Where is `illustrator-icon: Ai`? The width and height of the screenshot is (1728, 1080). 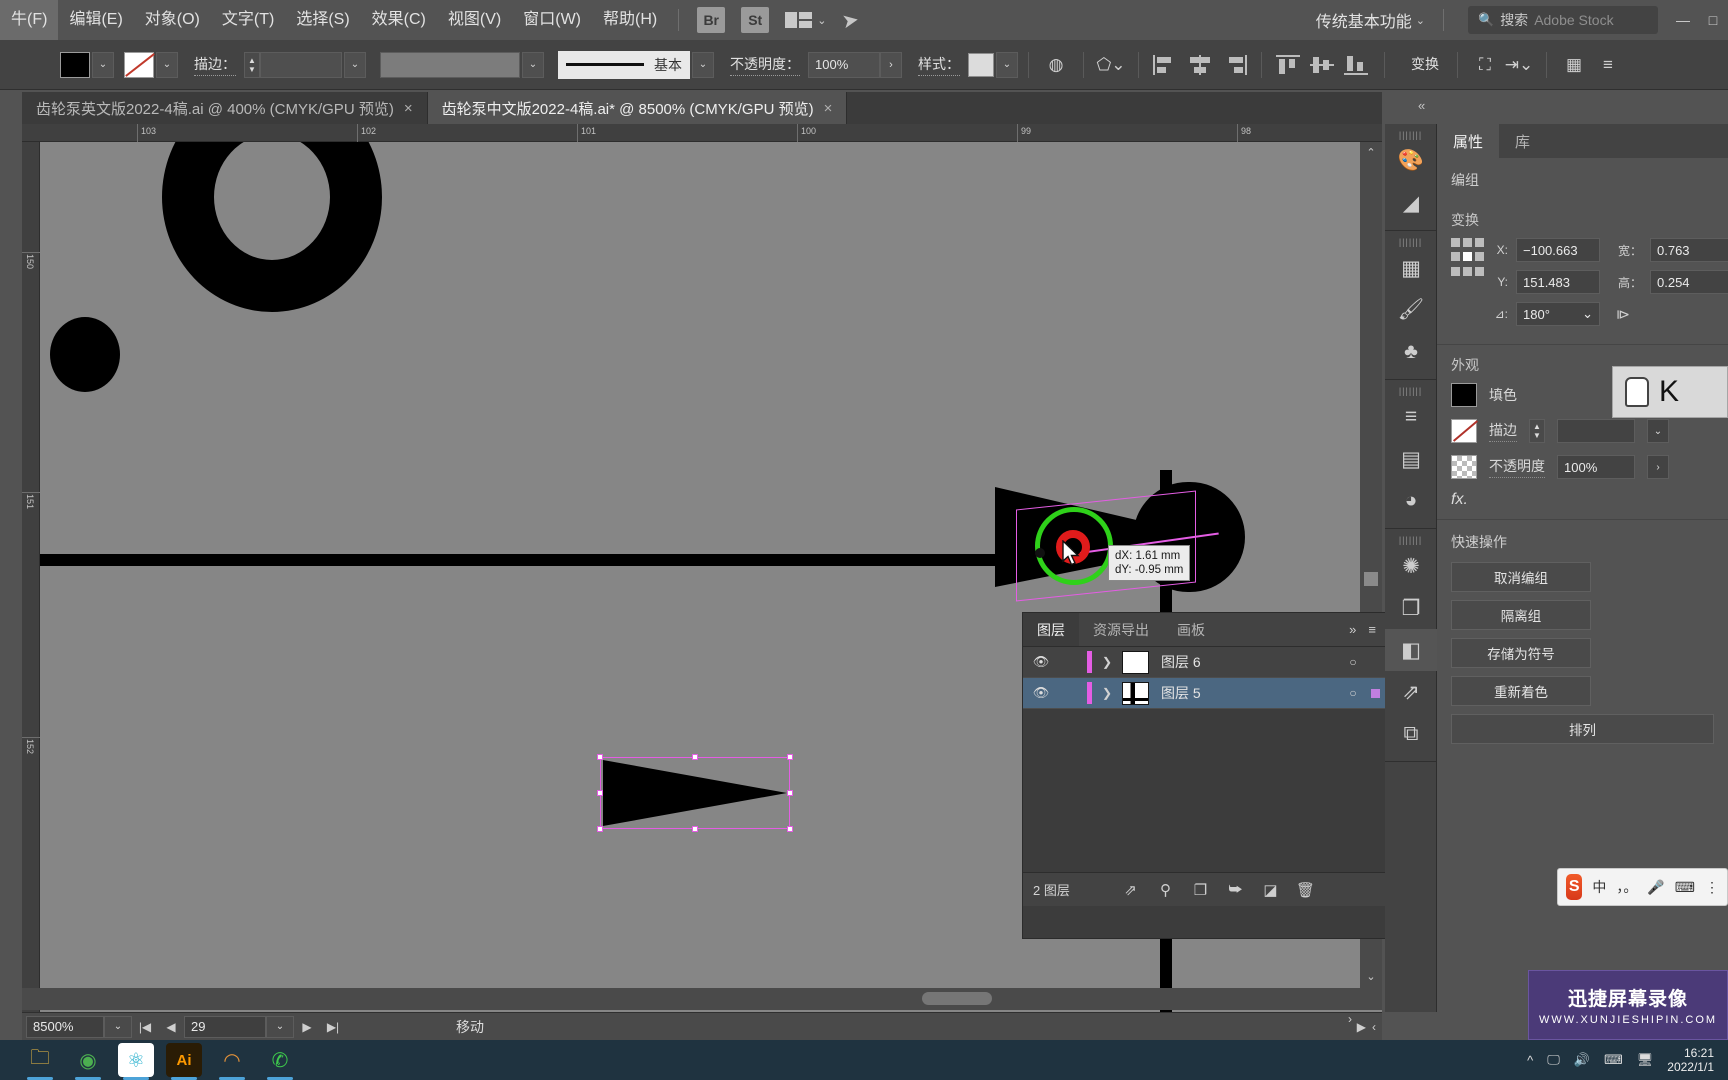
illustrator-icon: Ai is located at coordinates (184, 1061).